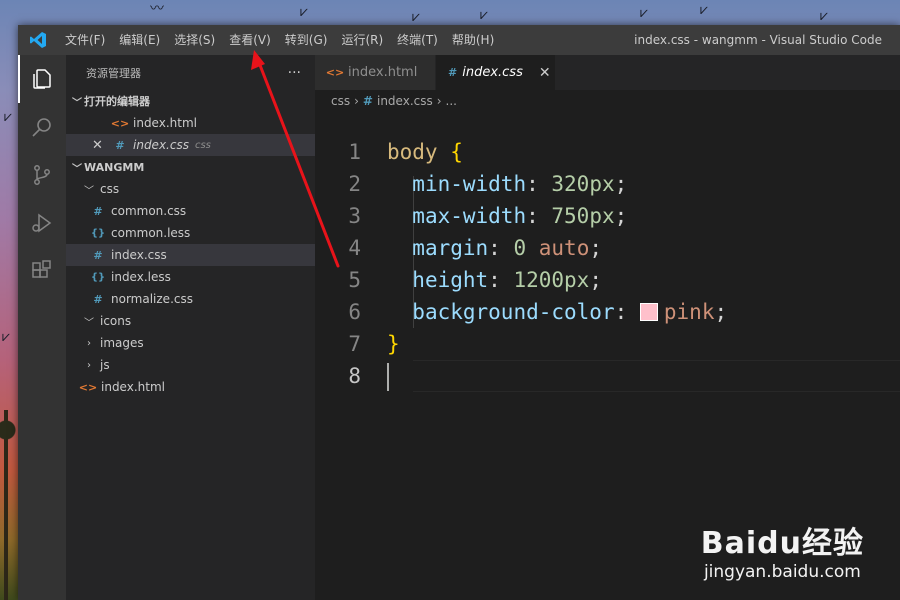 The image size is (900, 600). I want to click on text-cursor, so click(388, 377).